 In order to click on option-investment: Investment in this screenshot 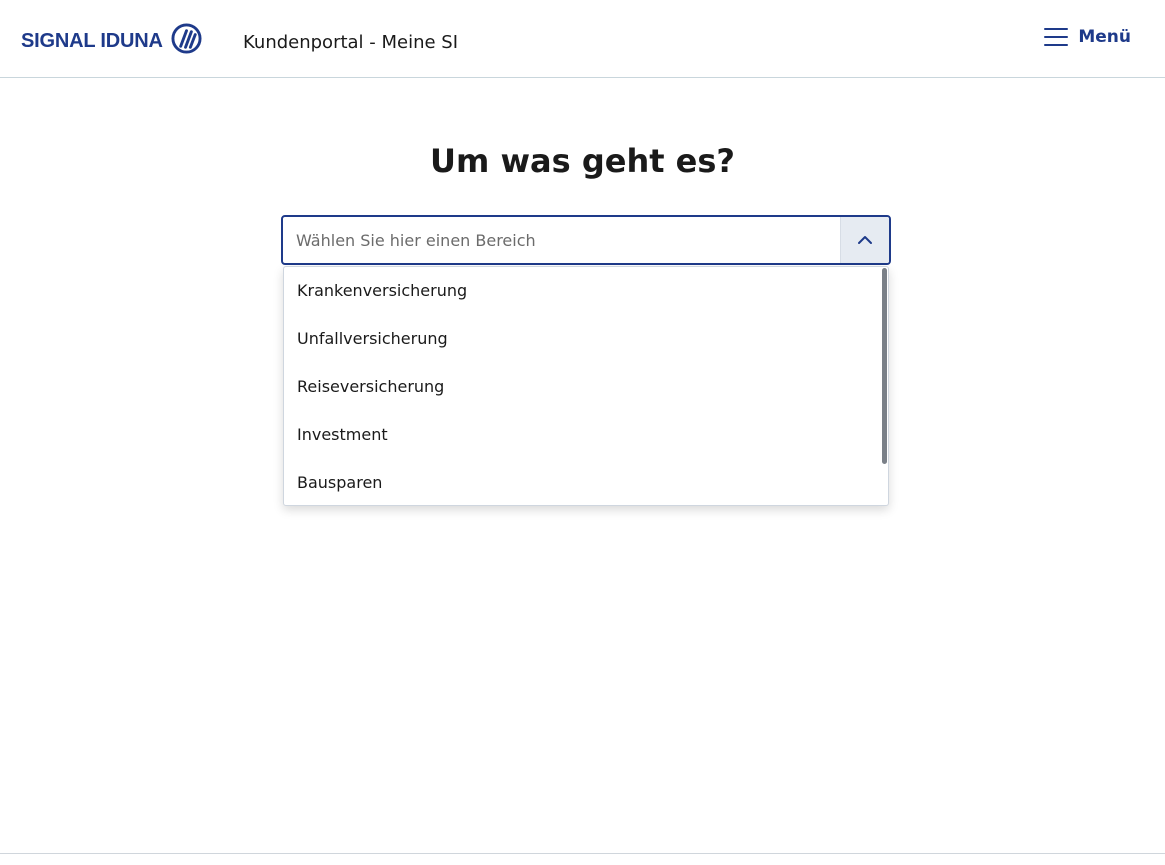, I will do `click(586, 435)`.